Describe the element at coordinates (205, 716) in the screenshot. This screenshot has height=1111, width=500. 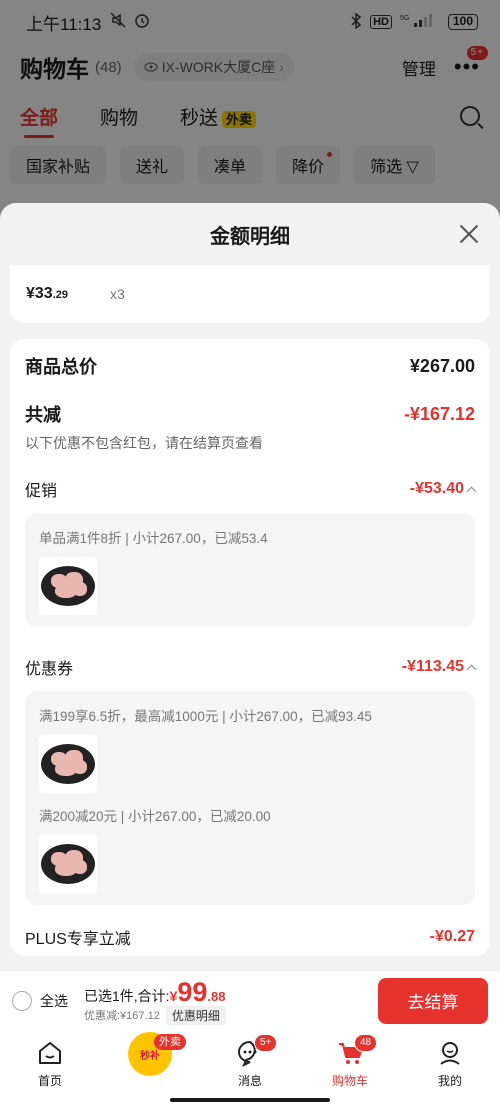
I see `coupon-detail-text: 满199享6.5折，最高减1000元 | 小计267.00，已减93.45` at that location.